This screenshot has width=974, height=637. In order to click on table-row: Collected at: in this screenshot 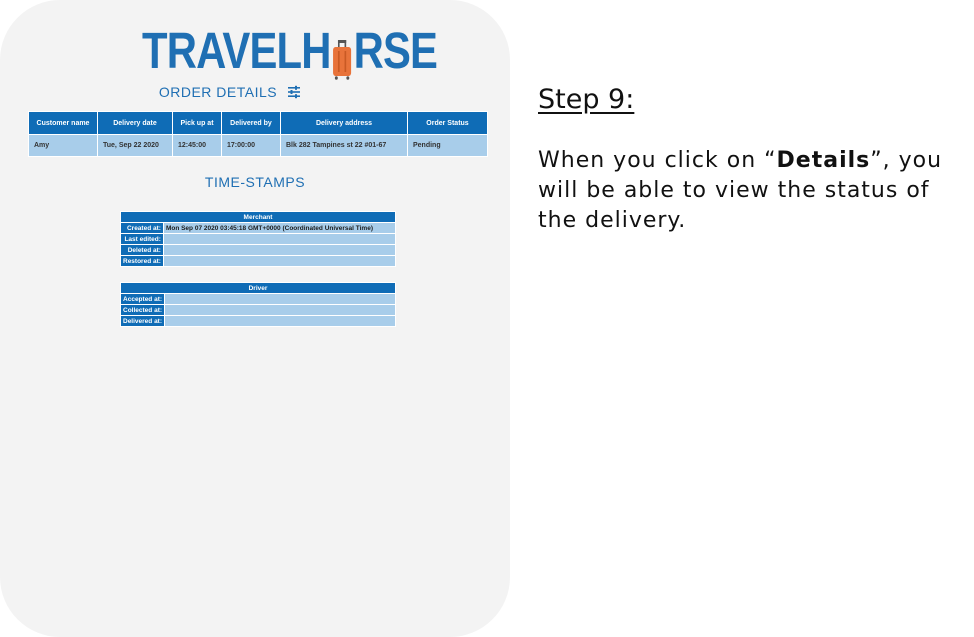, I will do `click(257, 310)`.